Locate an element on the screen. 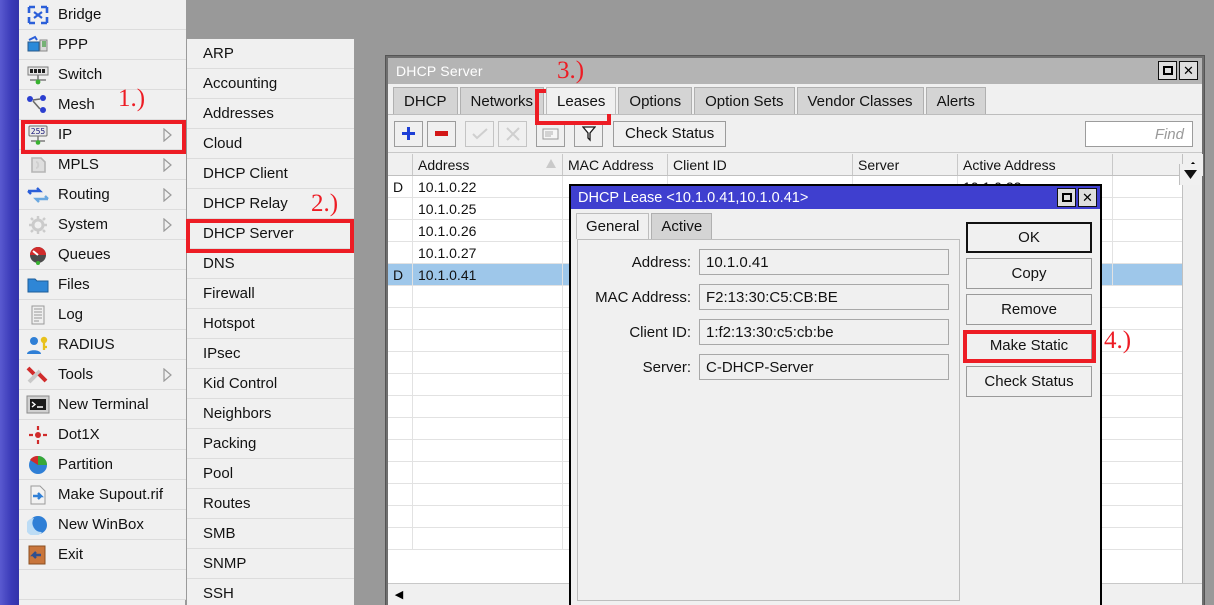  sidebar-item-switch: Switch is located at coordinates (102, 75).